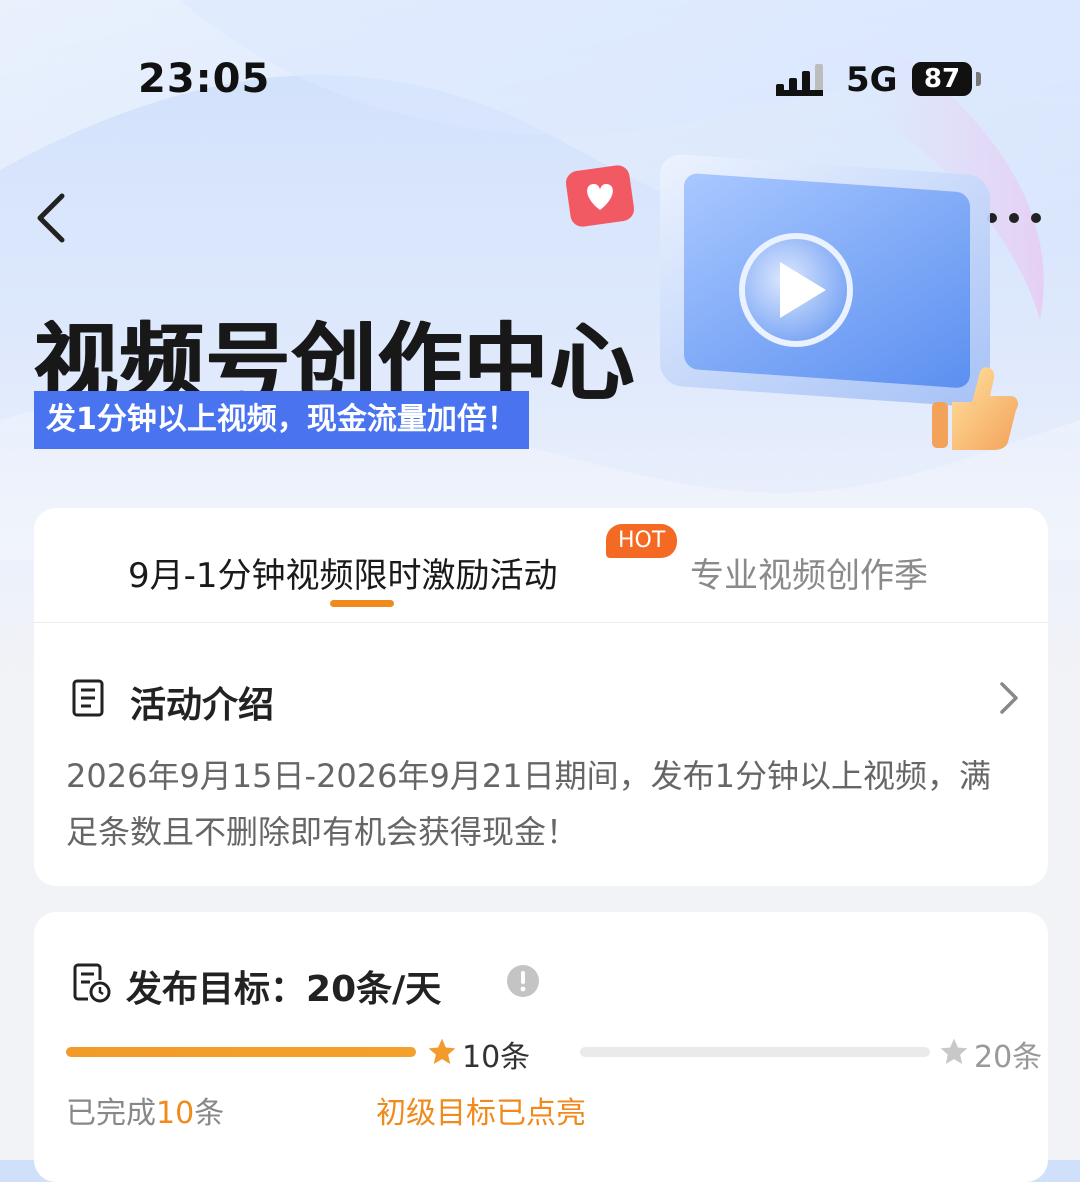  What do you see at coordinates (241, 1052) in the screenshot?
I see `progress-fill` at bounding box center [241, 1052].